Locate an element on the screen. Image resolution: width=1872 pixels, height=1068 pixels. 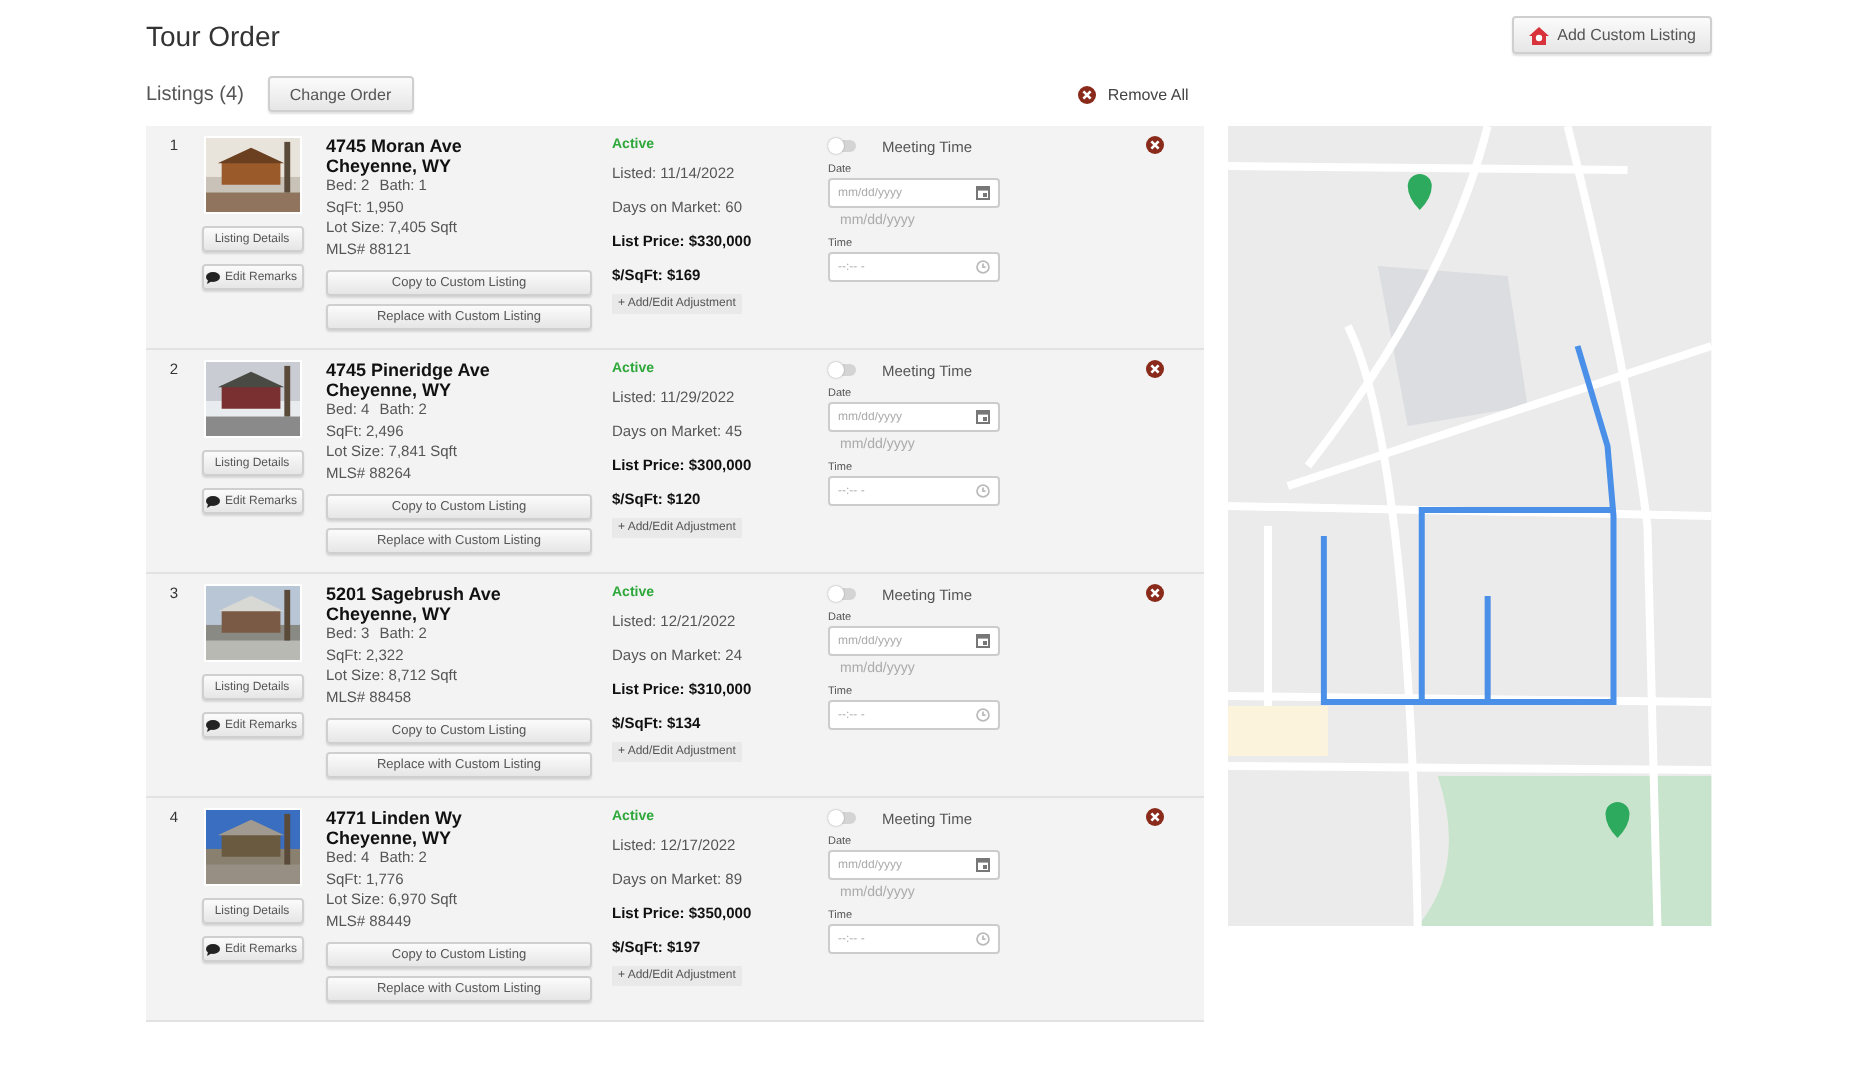
change-order-button: Change Order is located at coordinates (340, 94).